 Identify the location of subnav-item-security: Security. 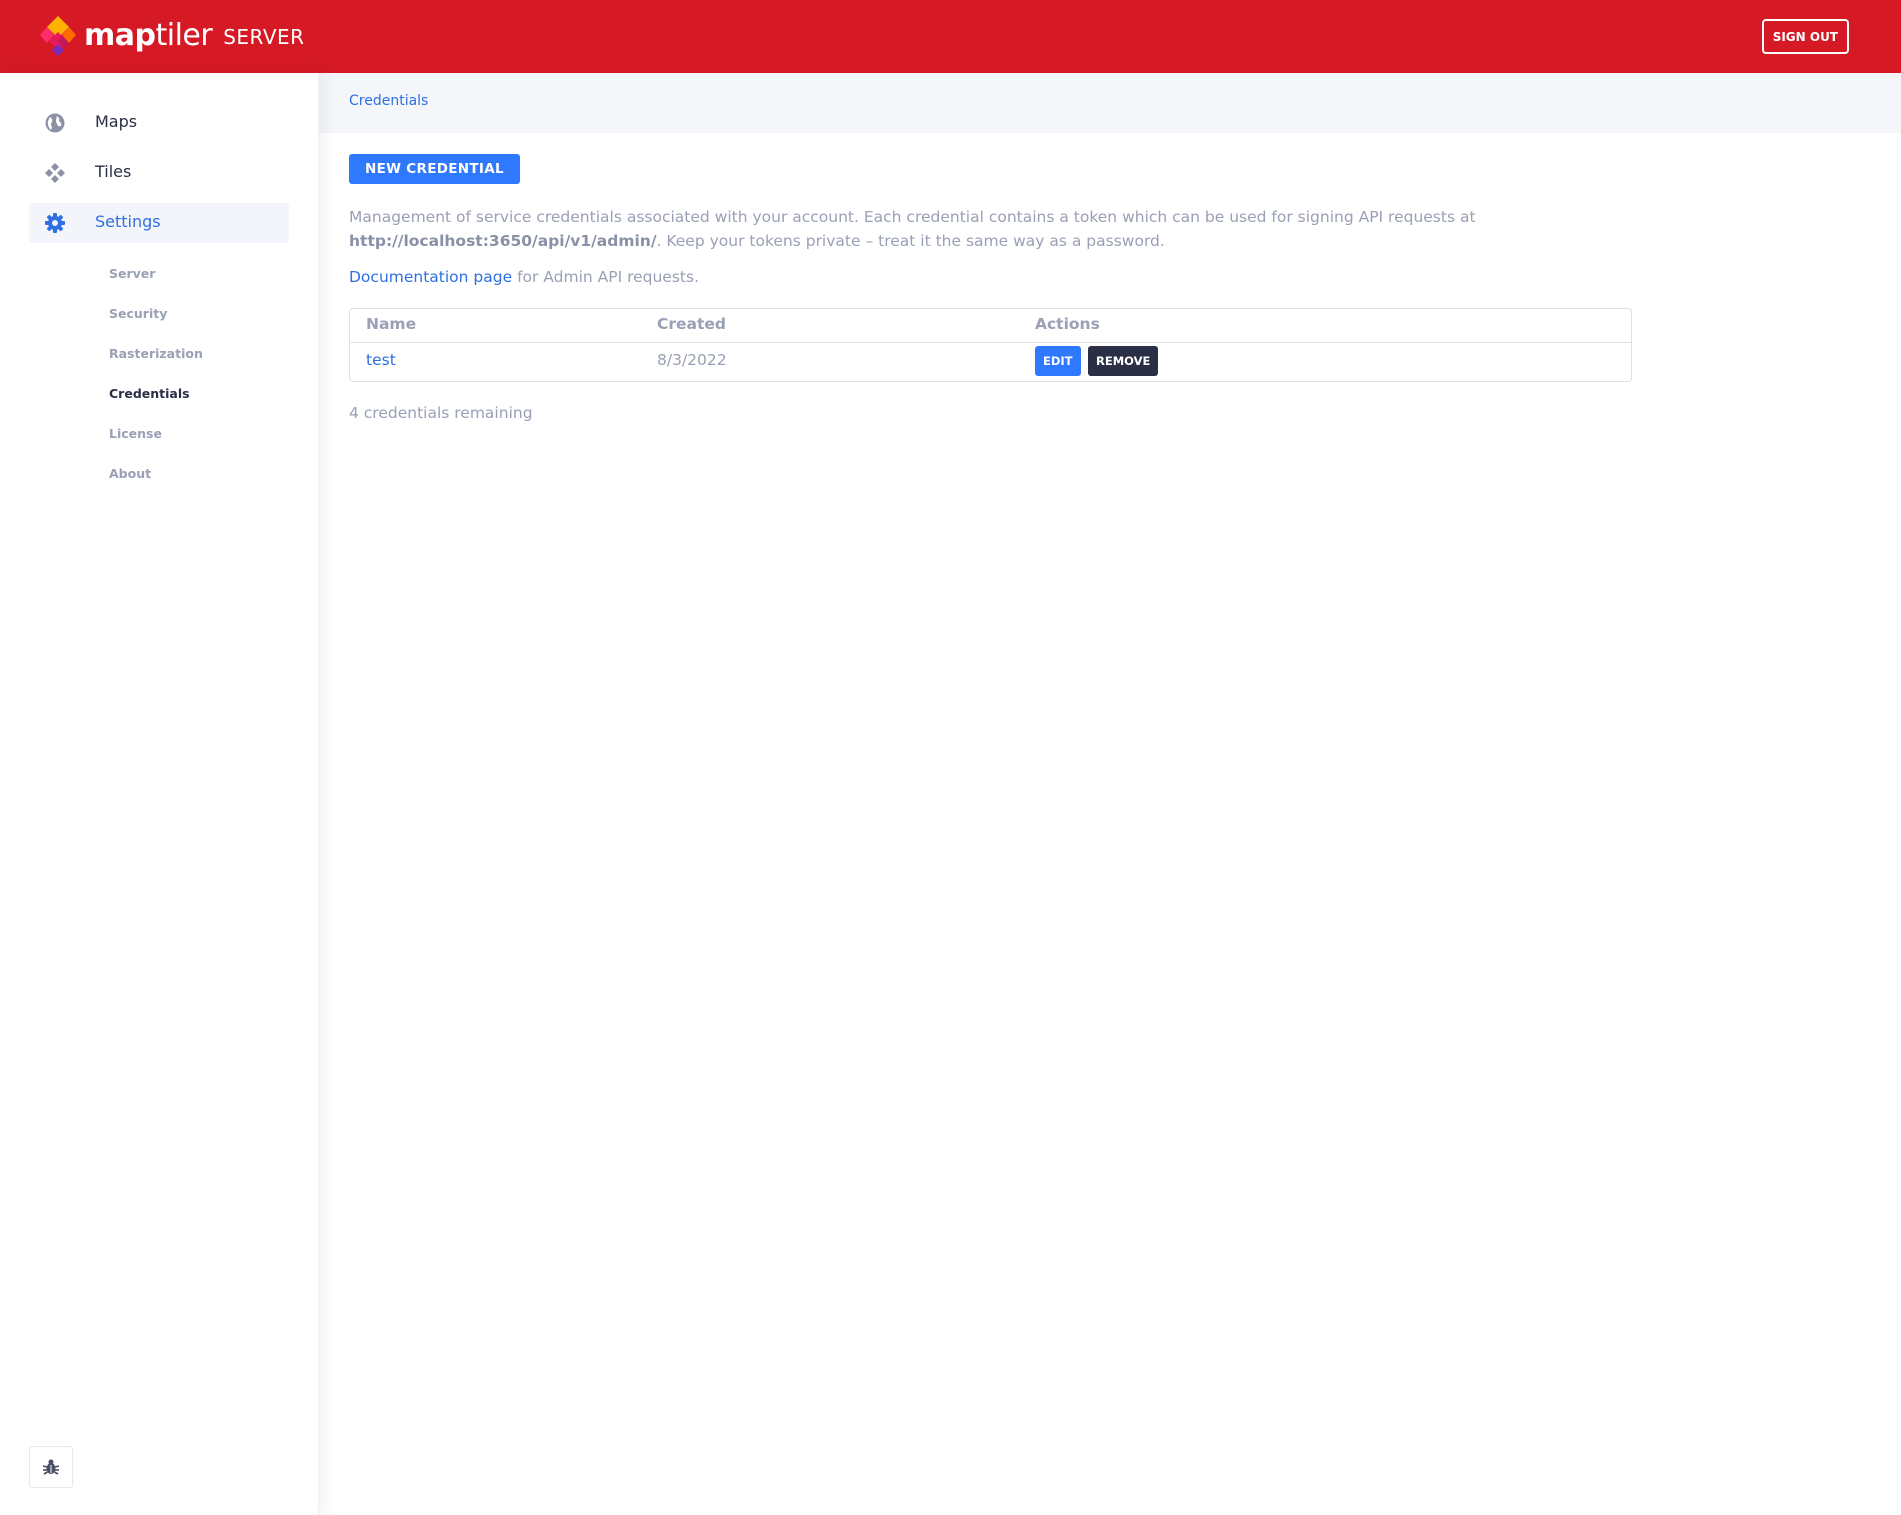
(138, 313).